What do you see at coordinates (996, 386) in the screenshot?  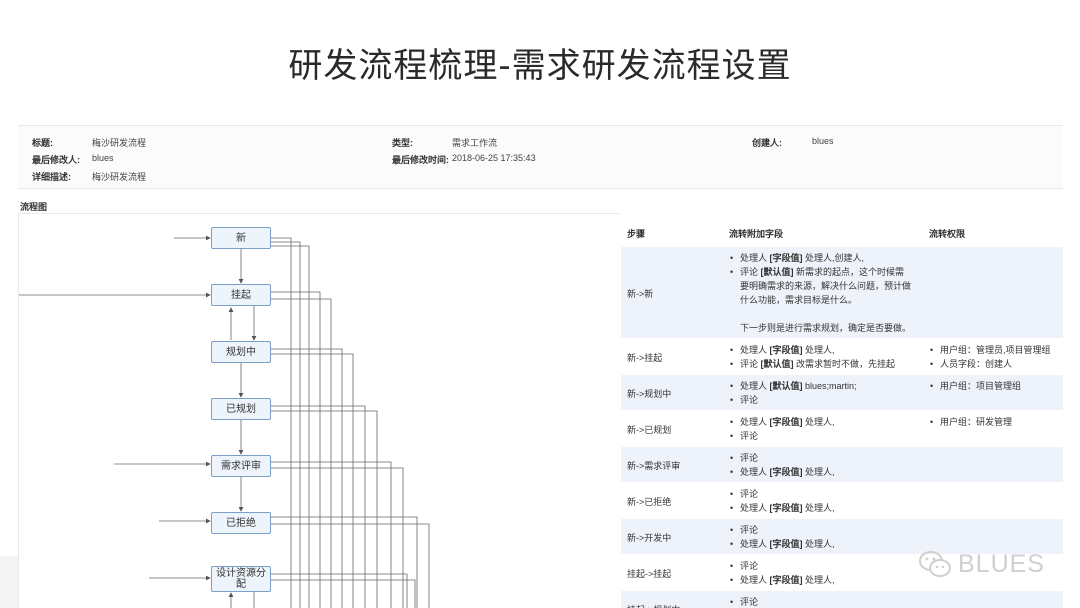 I see `row-perms: 用户组：项目管理组` at bounding box center [996, 386].